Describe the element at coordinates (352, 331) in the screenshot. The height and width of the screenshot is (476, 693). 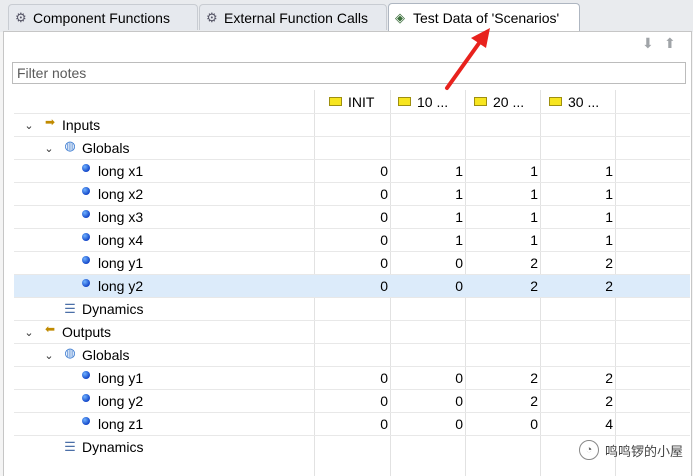
I see `tree-group-row: ⌄ ⬅ Outputs` at that location.